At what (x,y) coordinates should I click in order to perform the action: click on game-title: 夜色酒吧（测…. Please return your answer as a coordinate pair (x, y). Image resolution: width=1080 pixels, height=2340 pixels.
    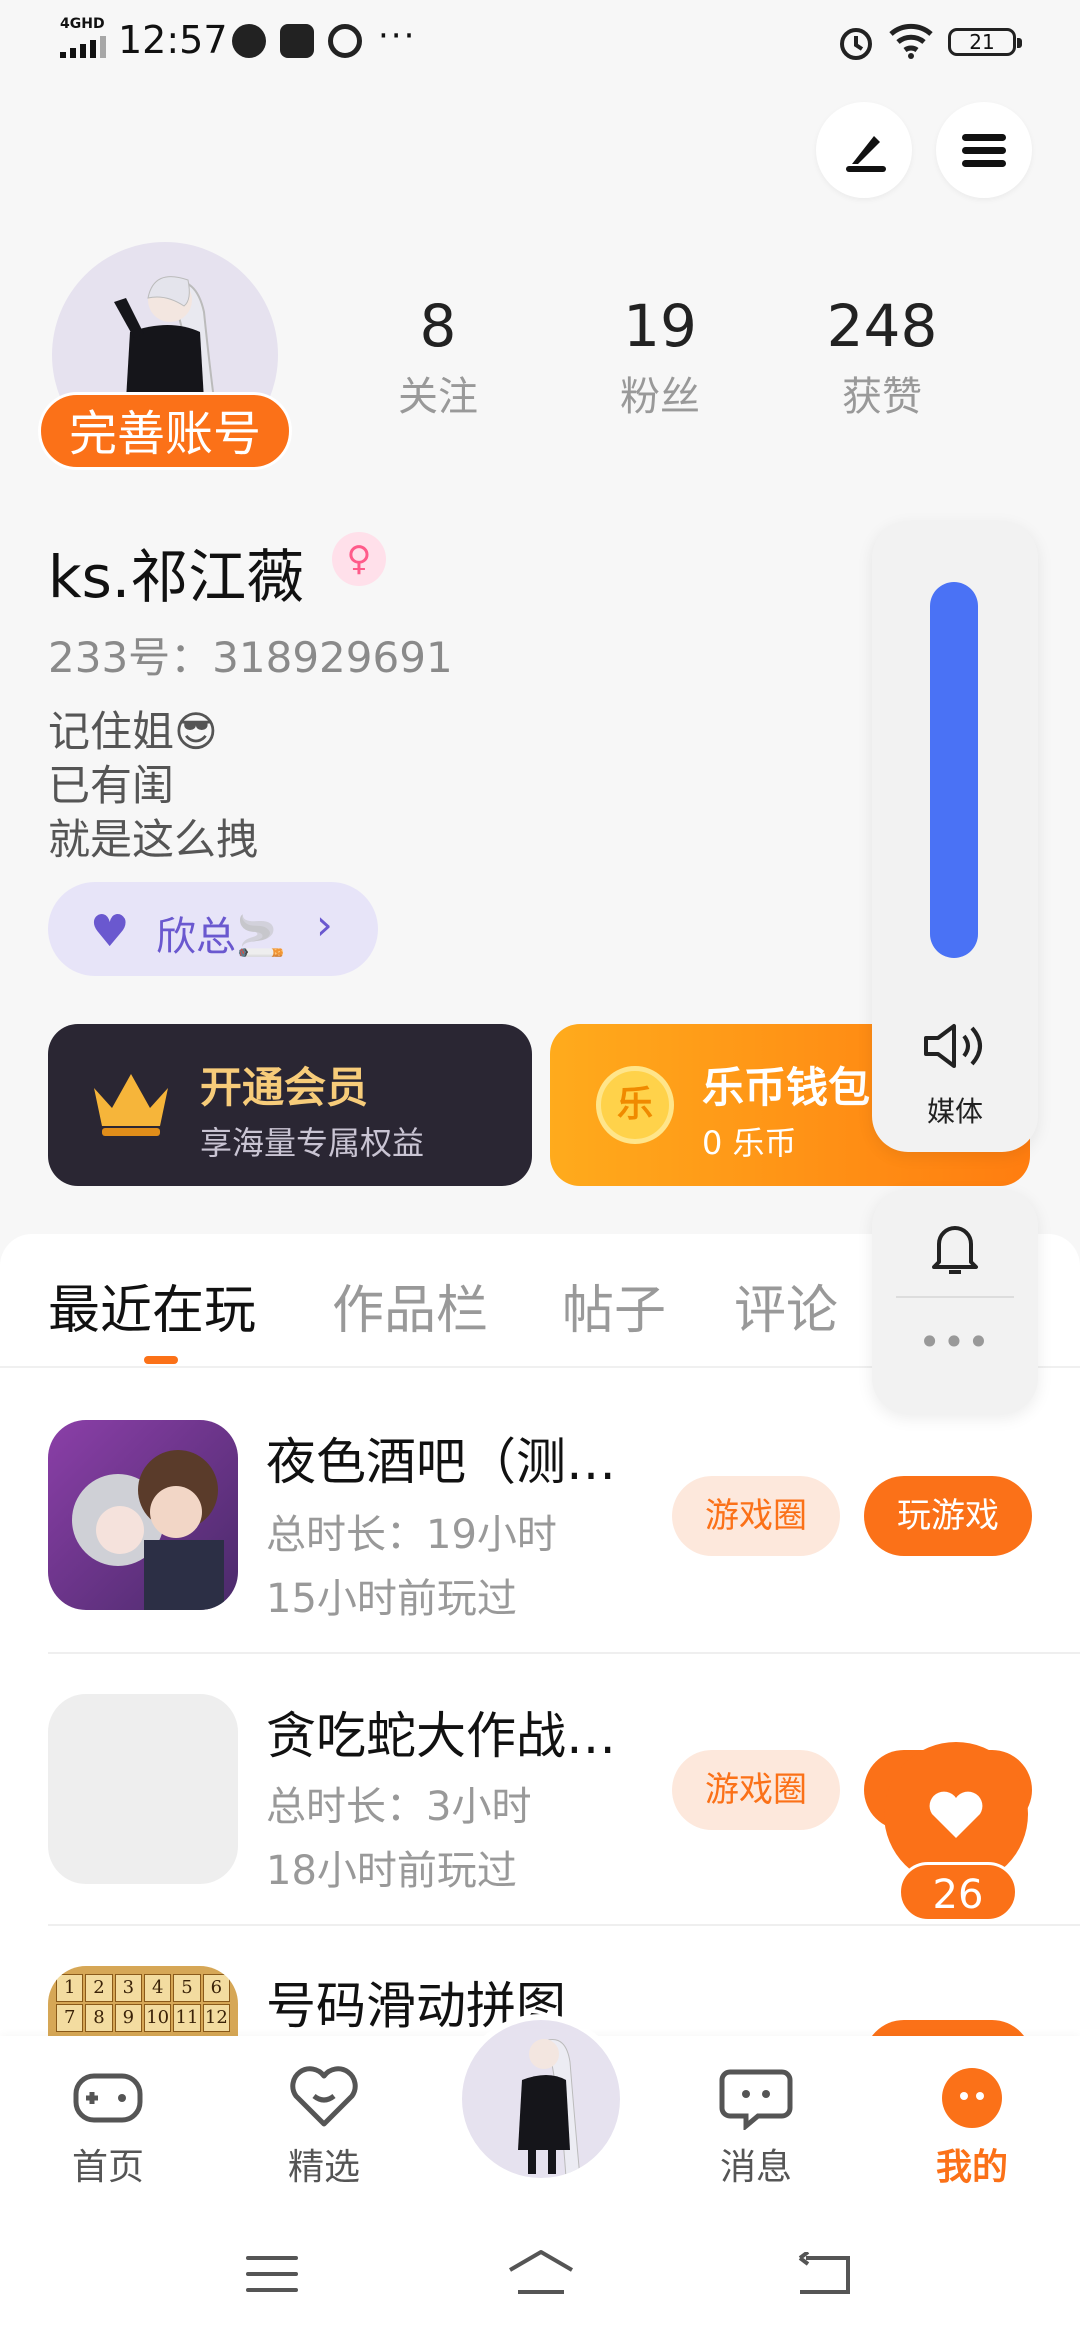
    Looking at the image, I should click on (441, 1462).